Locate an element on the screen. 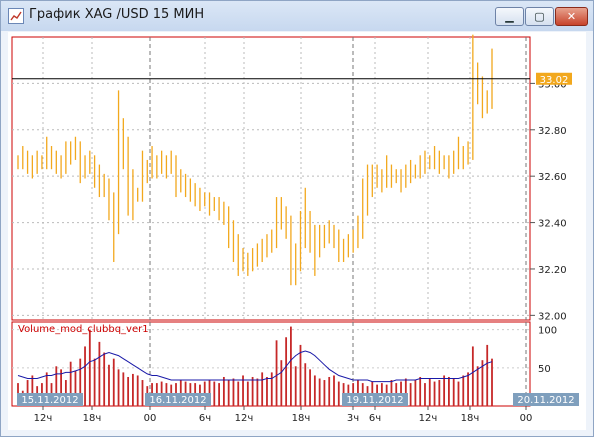 Image resolution: width=594 pixels, height=437 pixels. minimize-button: ▁ is located at coordinates (509, 16).